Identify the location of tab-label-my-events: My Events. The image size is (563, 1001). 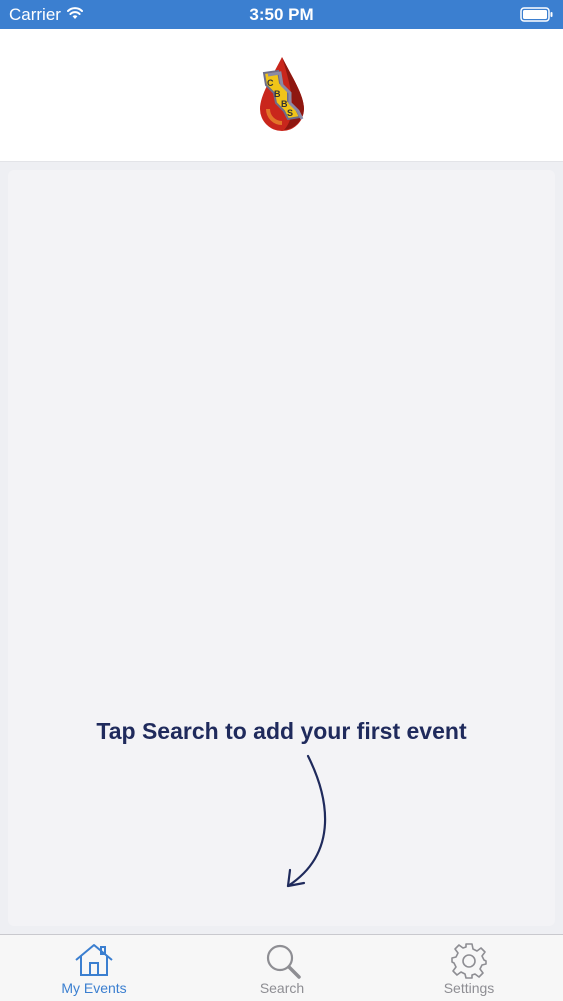
(94, 988).